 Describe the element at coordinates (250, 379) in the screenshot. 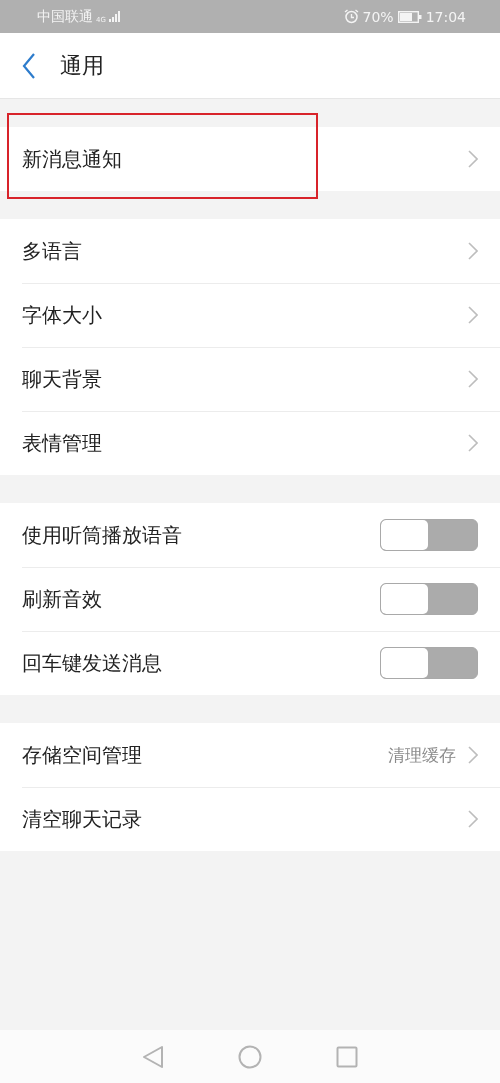

I see `settings-row: 聊天背景` at that location.